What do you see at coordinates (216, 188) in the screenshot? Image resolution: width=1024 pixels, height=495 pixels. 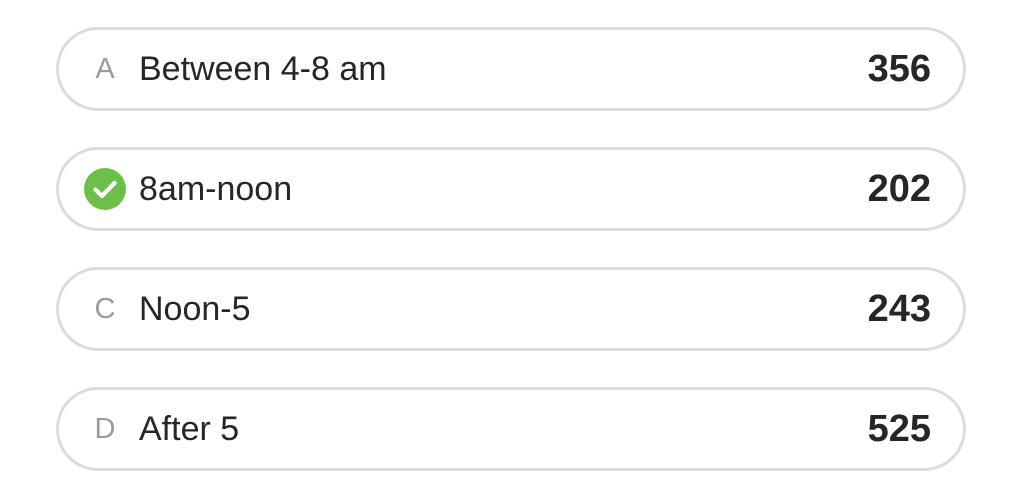 I see `option-label-b: 8am-noon` at bounding box center [216, 188].